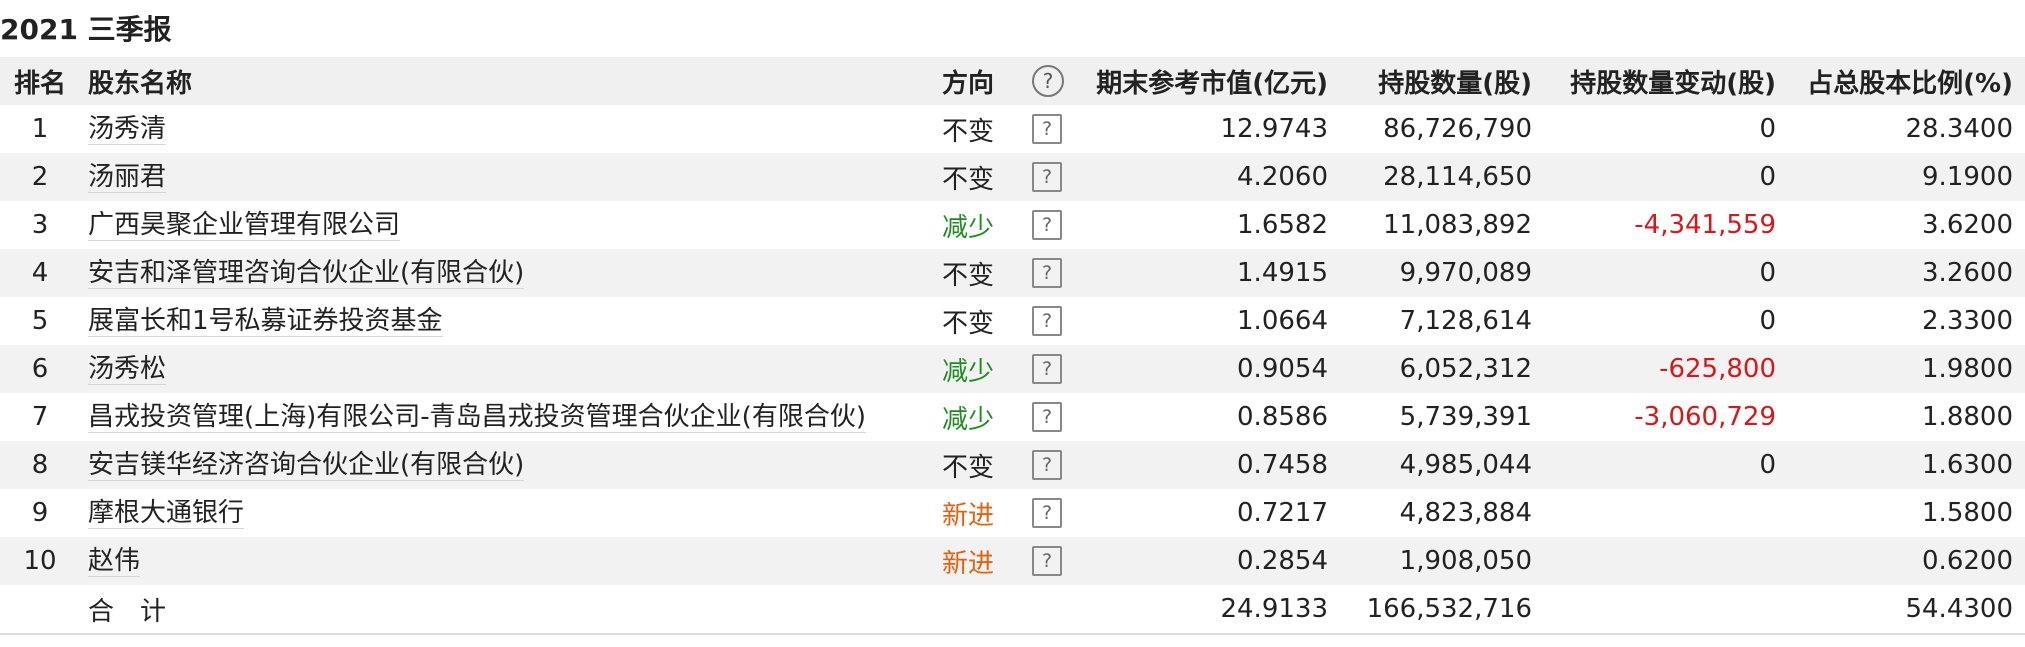 The width and height of the screenshot is (2025, 647). What do you see at coordinates (114, 561) in the screenshot?
I see `holder-name-link: 赵伟` at bounding box center [114, 561].